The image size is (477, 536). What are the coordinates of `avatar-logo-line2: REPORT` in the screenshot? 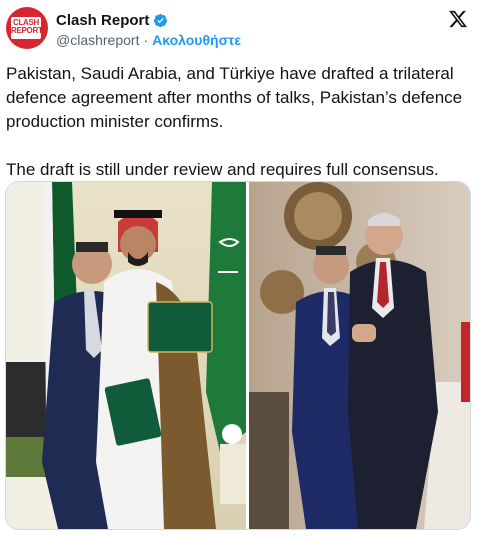 It's located at (27, 30).